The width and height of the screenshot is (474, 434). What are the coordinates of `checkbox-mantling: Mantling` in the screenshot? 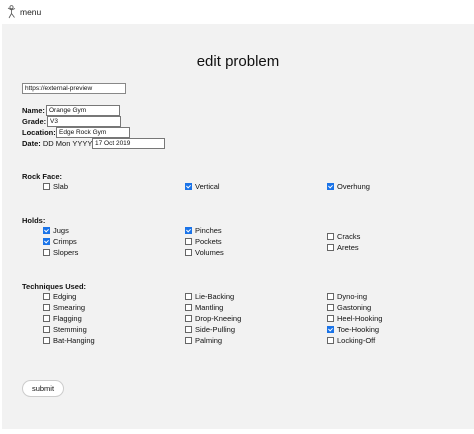 It's located at (204, 307).